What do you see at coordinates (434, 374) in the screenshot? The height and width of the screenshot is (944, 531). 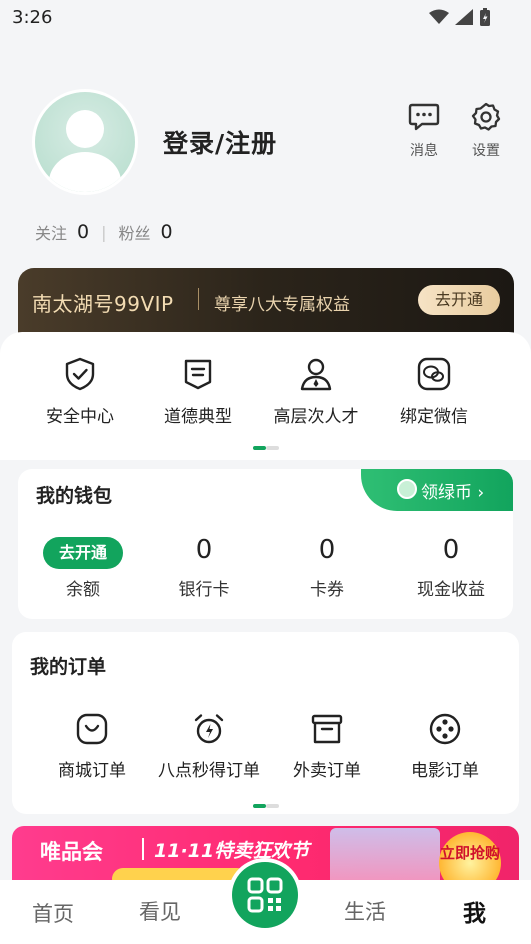 I see `wechat-icon` at bounding box center [434, 374].